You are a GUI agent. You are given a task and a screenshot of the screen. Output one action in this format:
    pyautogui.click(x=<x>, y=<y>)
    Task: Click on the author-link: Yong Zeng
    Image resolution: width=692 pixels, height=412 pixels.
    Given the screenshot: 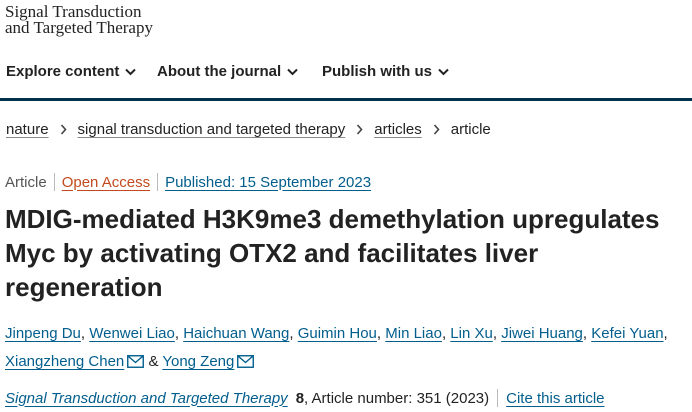 What is the action you would take?
    pyautogui.click(x=198, y=361)
    